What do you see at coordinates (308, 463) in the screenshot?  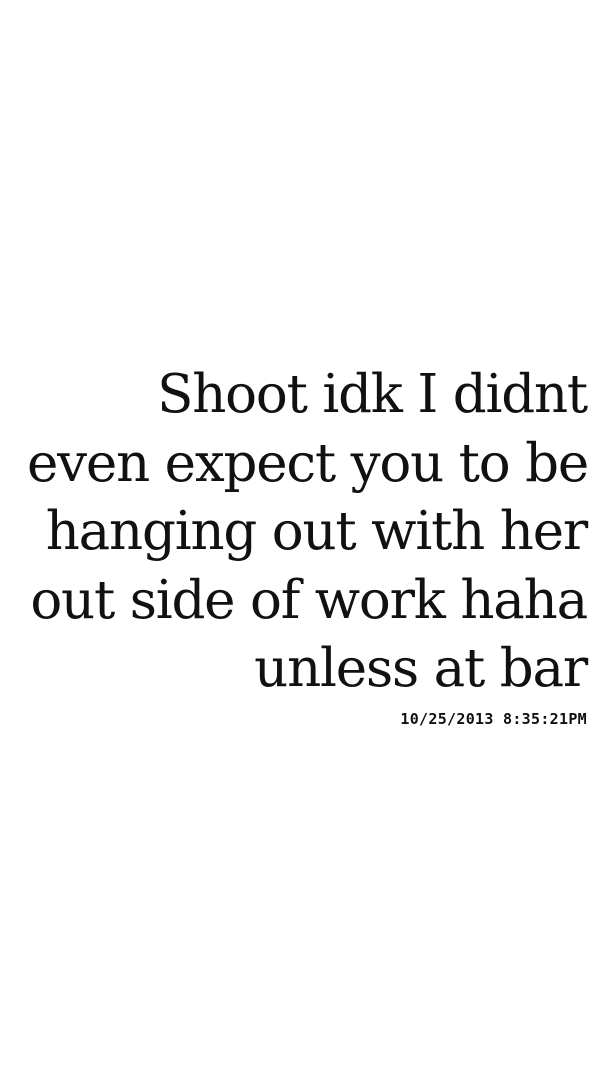 I see `message-text-line-2: even expect you to be` at bounding box center [308, 463].